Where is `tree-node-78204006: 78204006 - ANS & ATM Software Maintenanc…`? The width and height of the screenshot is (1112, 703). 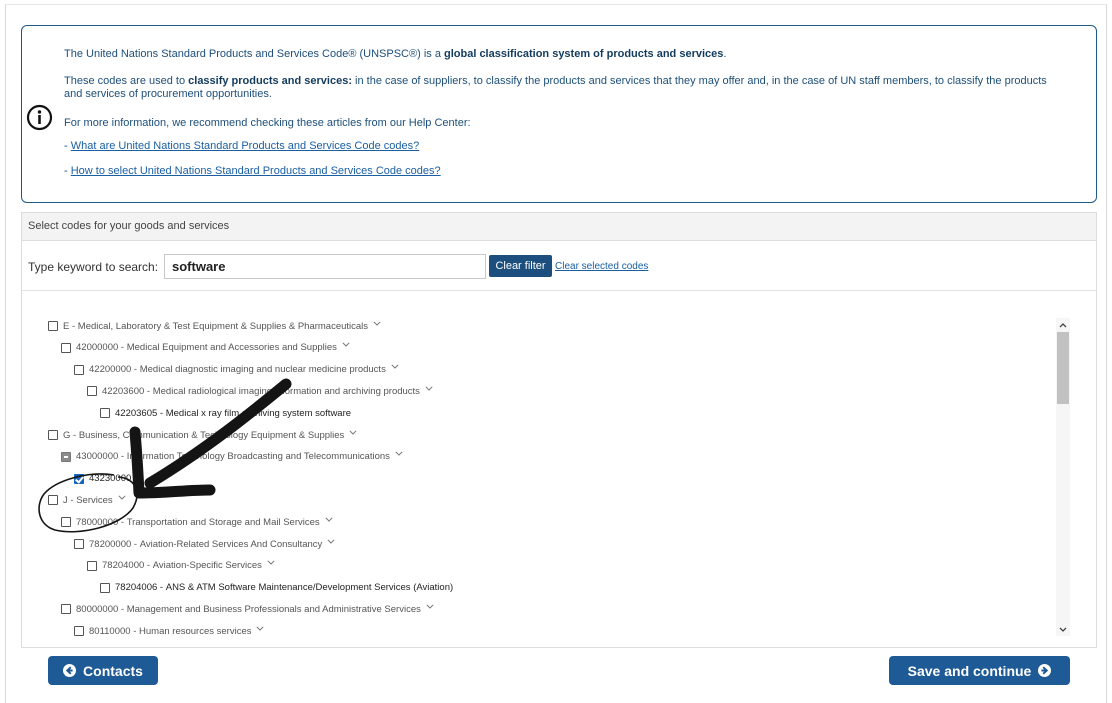
tree-node-78204006: 78204006 - ANS & ATM Software Maintenanc… is located at coordinates (276, 588).